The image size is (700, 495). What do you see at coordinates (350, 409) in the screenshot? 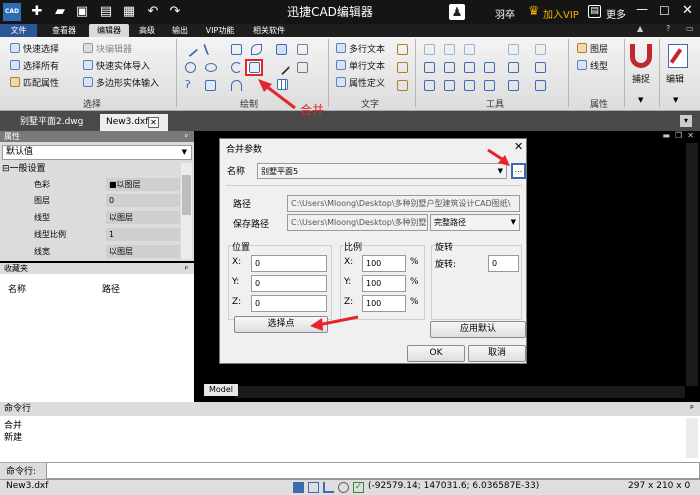
I see `command-title: 命令行 ᵖ` at bounding box center [350, 409].